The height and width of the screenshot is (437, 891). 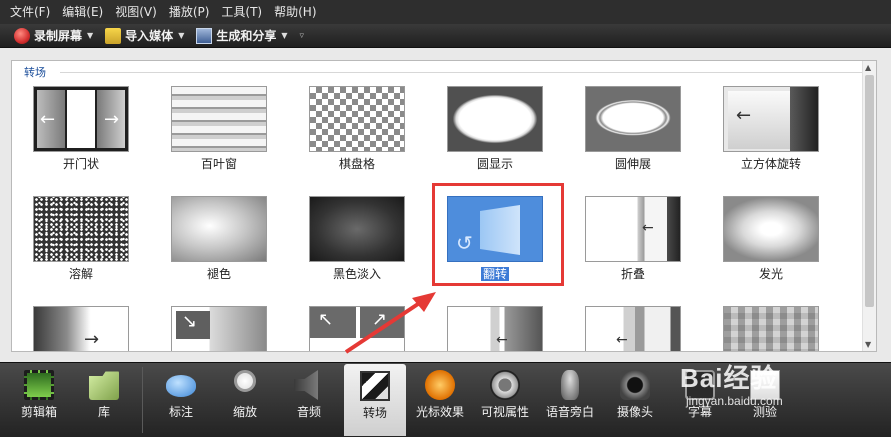 I want to click on tab-label: 标注, so click(x=180, y=412).